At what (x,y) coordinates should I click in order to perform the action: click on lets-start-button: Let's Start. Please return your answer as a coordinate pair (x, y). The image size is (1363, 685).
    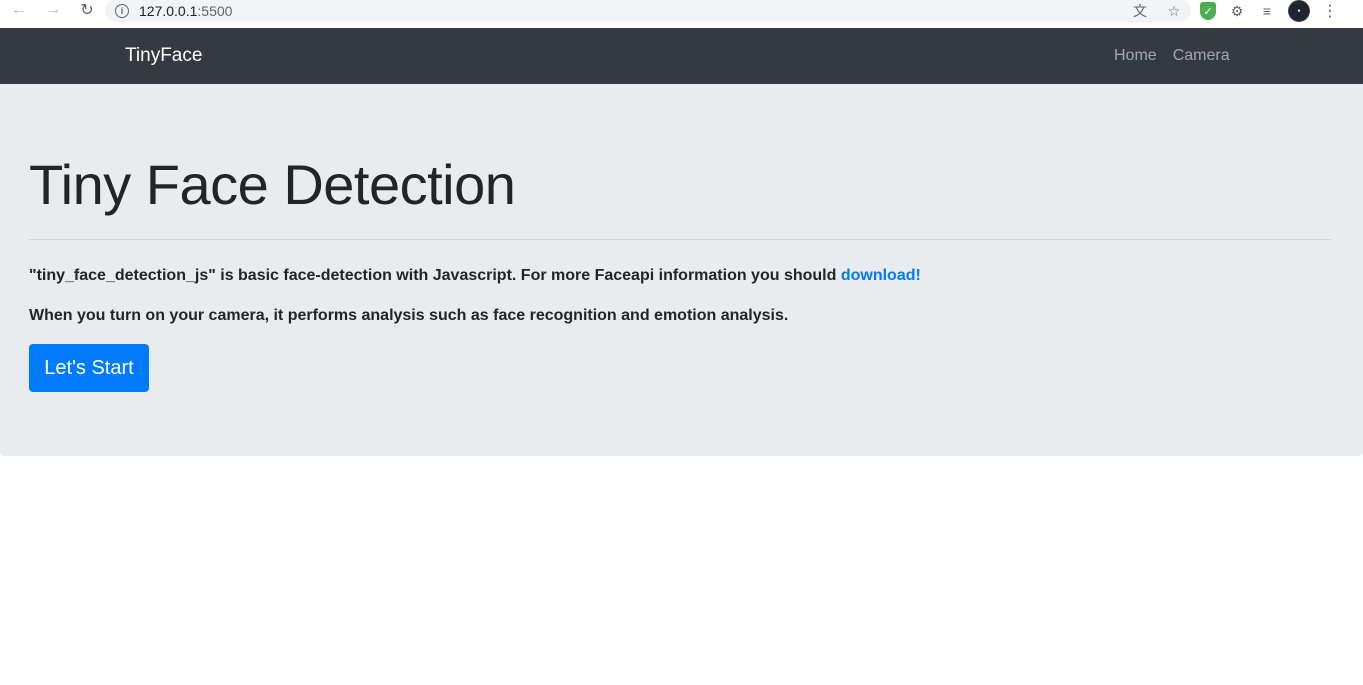
    Looking at the image, I should click on (89, 368).